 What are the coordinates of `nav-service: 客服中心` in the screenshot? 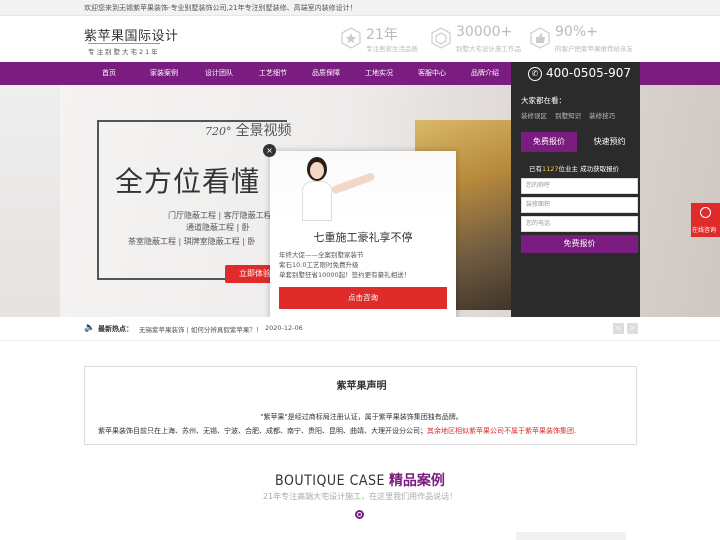 It's located at (432, 73).